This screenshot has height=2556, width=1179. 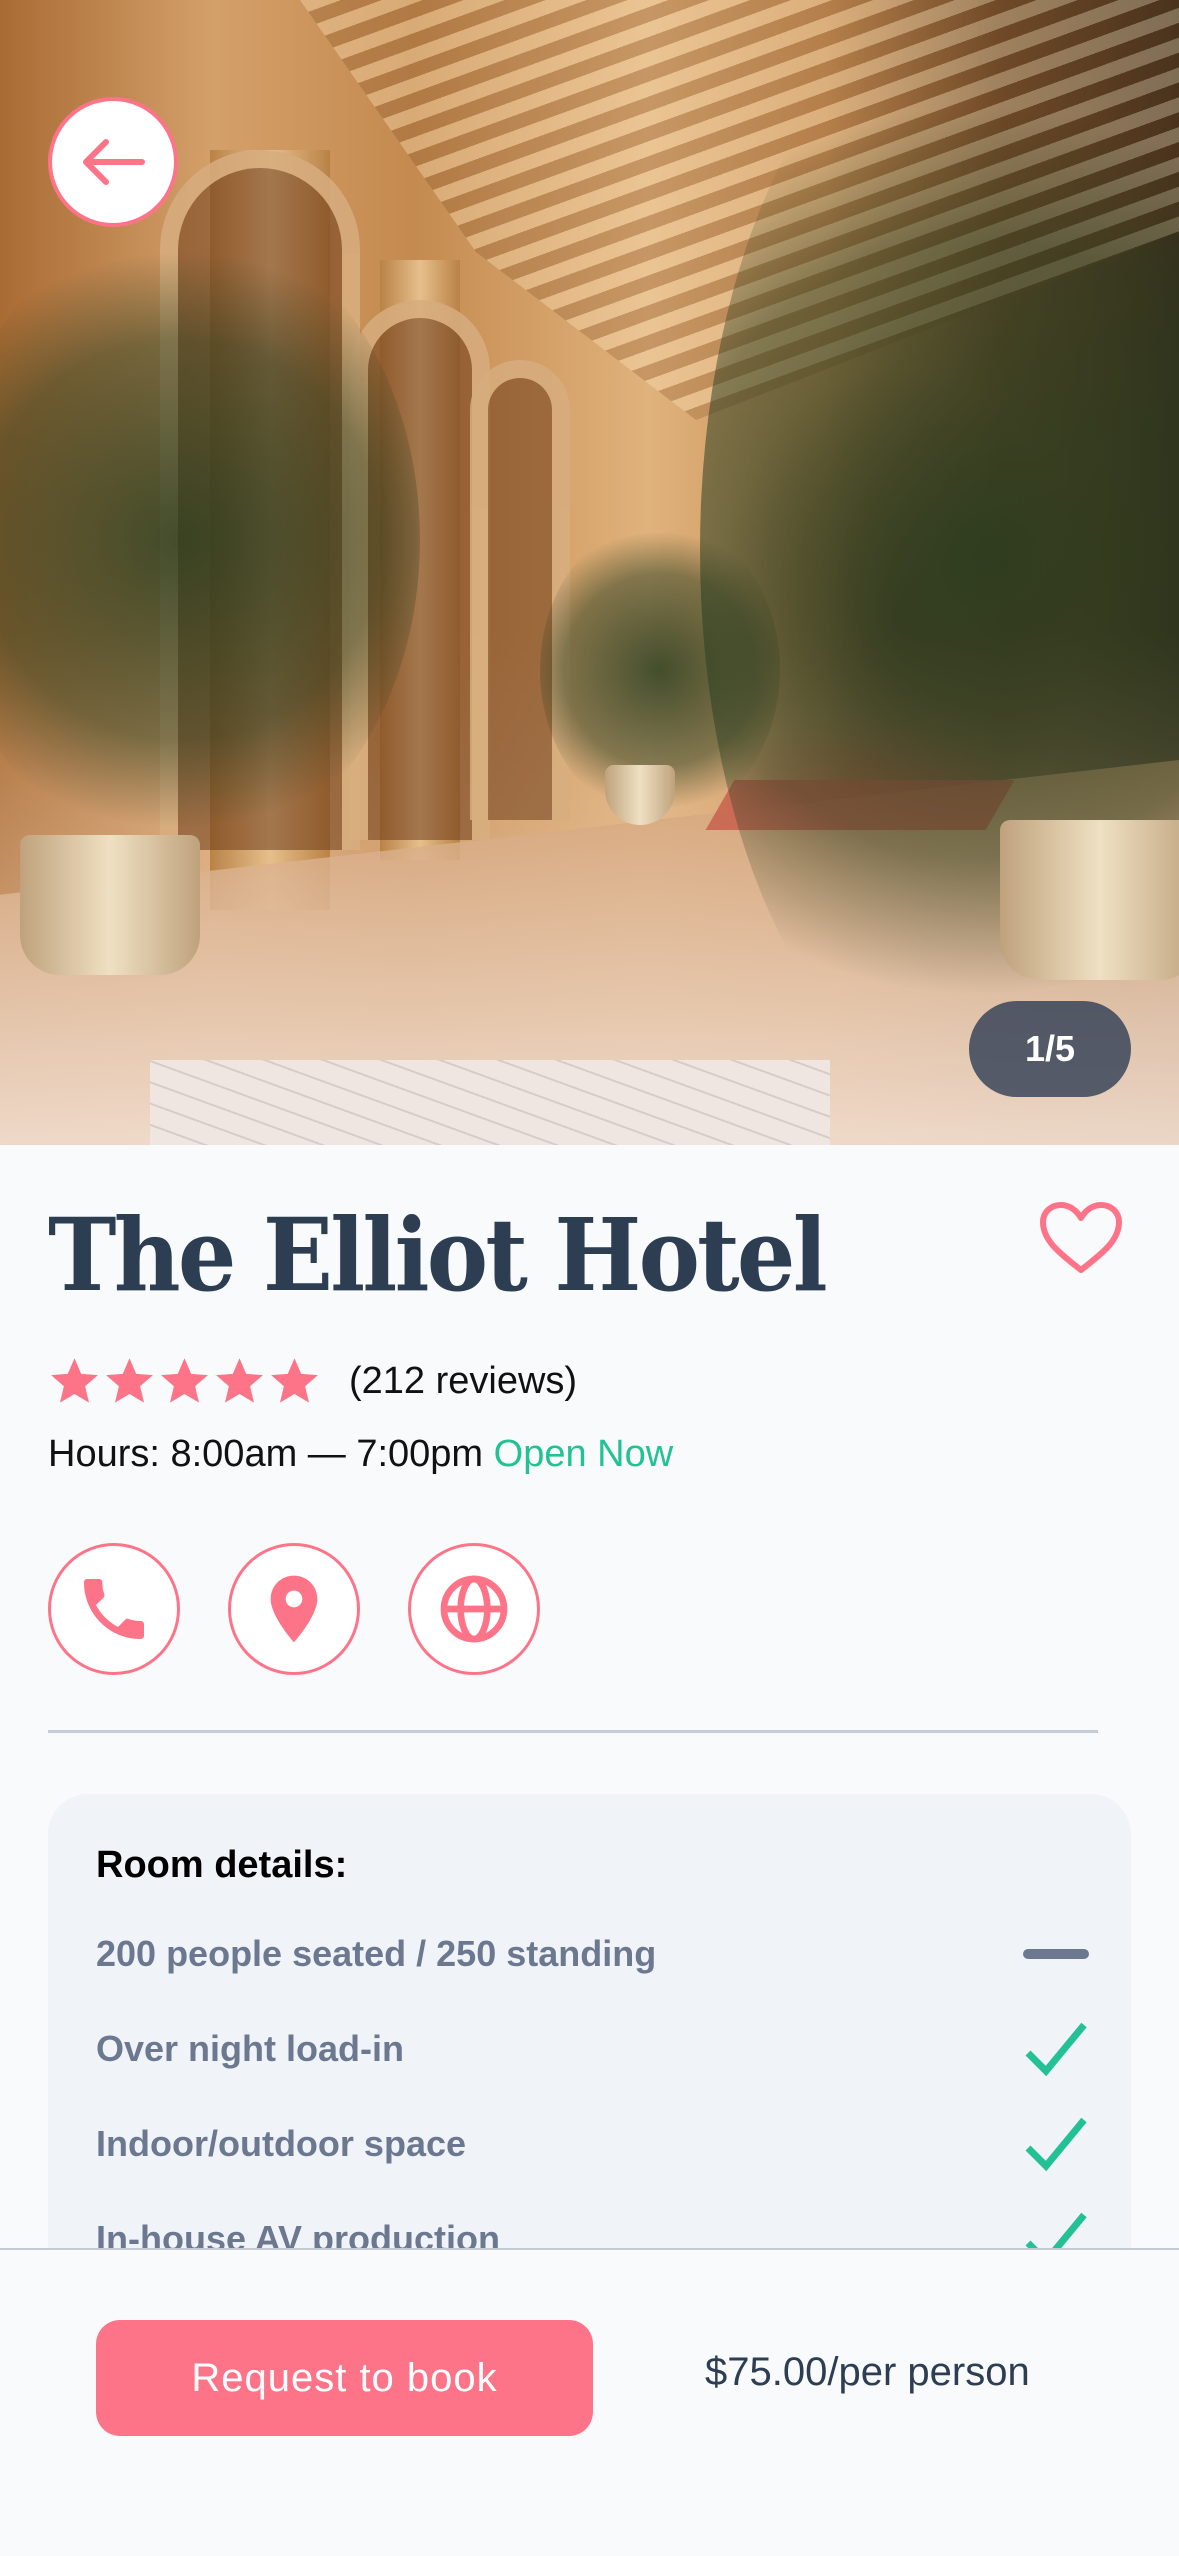 What do you see at coordinates (573, 1731) in the screenshot?
I see `section-divider` at bounding box center [573, 1731].